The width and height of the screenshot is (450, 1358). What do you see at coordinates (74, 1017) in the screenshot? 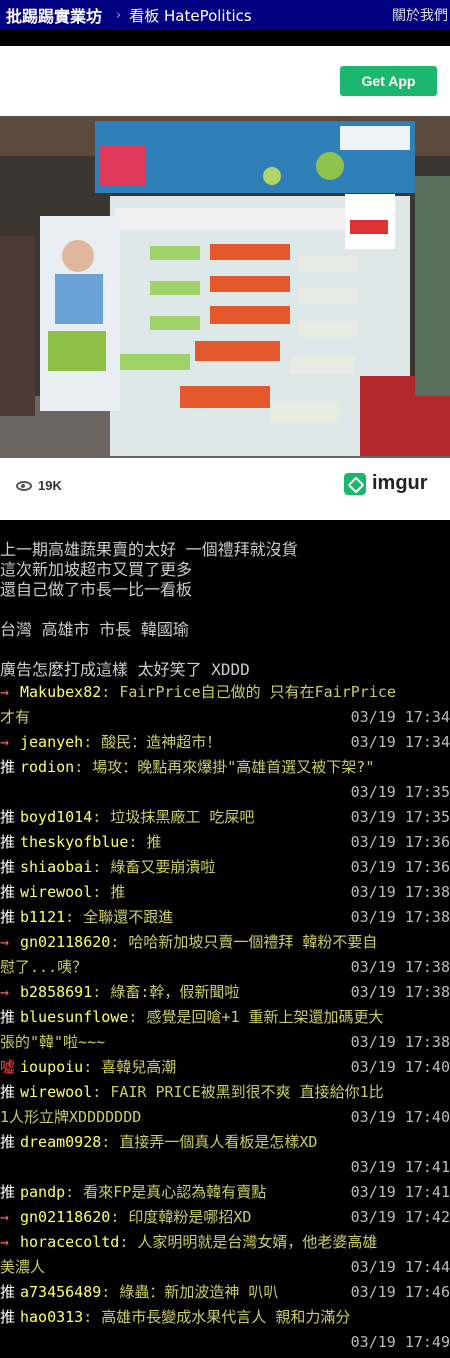
I see `push-user-id: bluesunflowe` at bounding box center [74, 1017].